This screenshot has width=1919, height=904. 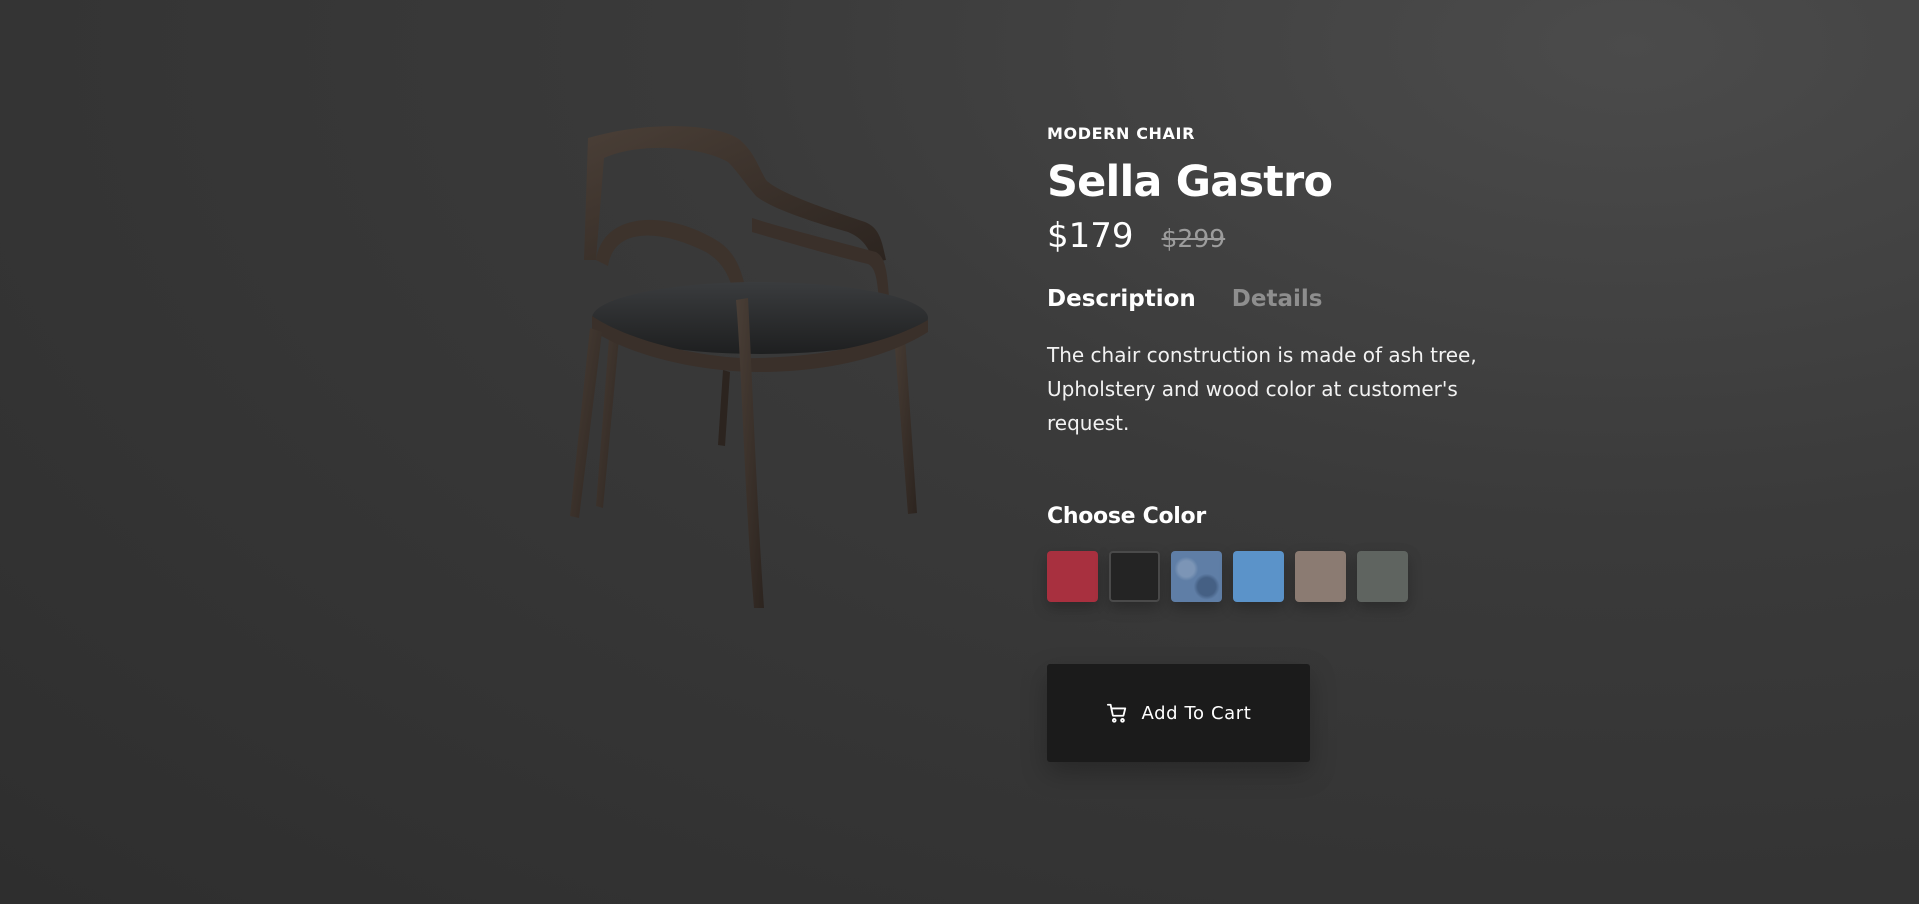 What do you see at coordinates (1193, 238) in the screenshot?
I see `original-price: $299` at bounding box center [1193, 238].